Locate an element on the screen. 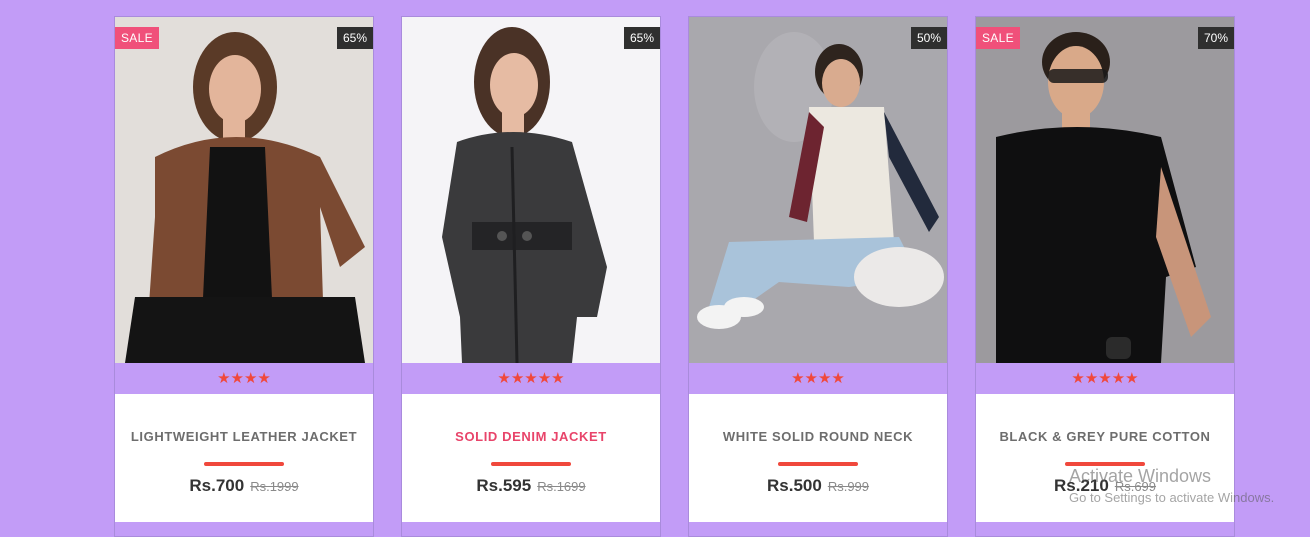 This screenshot has height=537, width=1310. original-price: Rs.1999 is located at coordinates (274, 486).